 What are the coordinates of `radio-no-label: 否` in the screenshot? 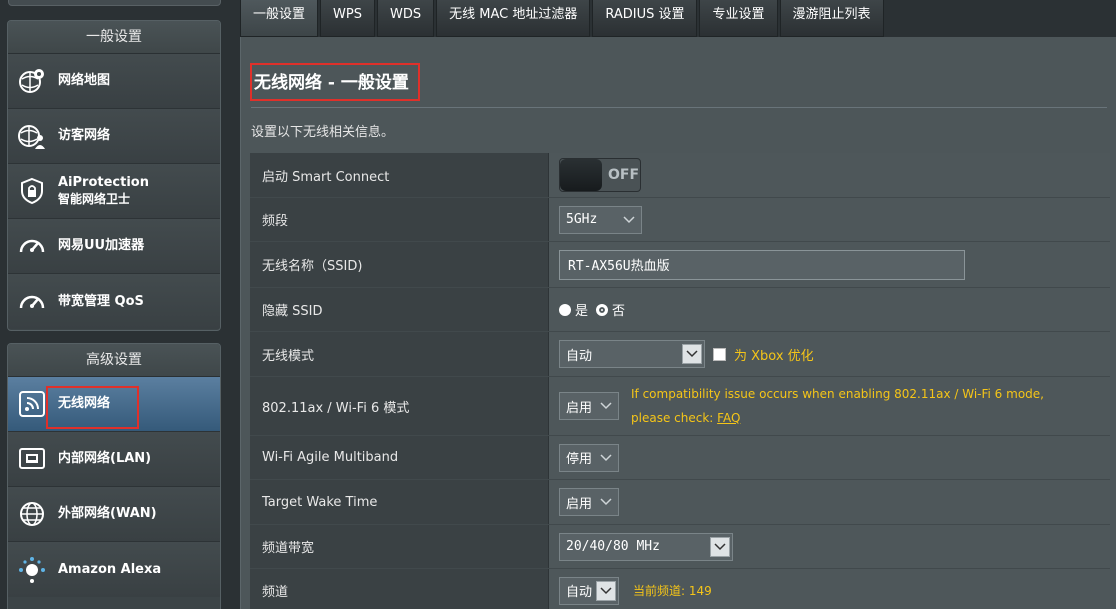 It's located at (619, 311).